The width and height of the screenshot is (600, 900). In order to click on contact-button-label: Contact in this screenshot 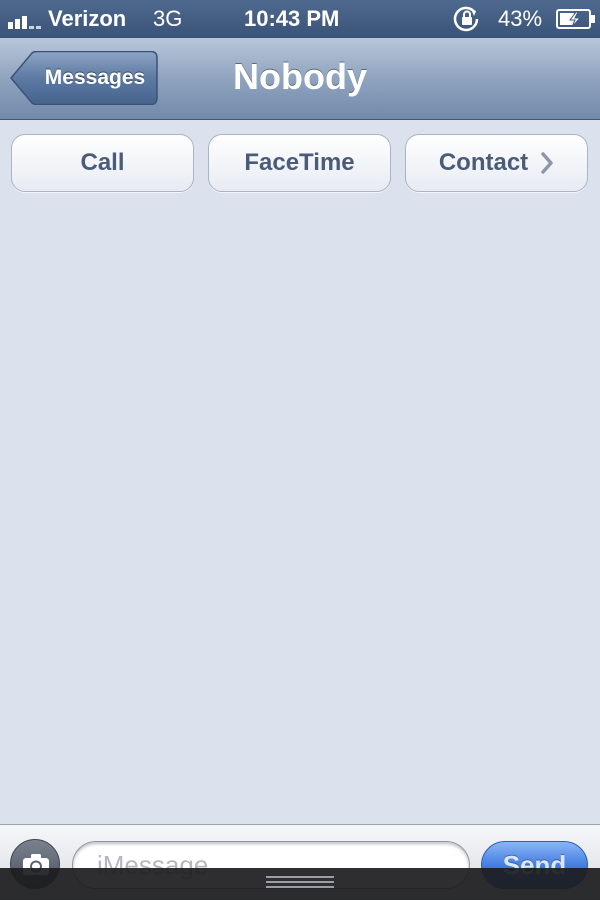, I will do `click(483, 162)`.